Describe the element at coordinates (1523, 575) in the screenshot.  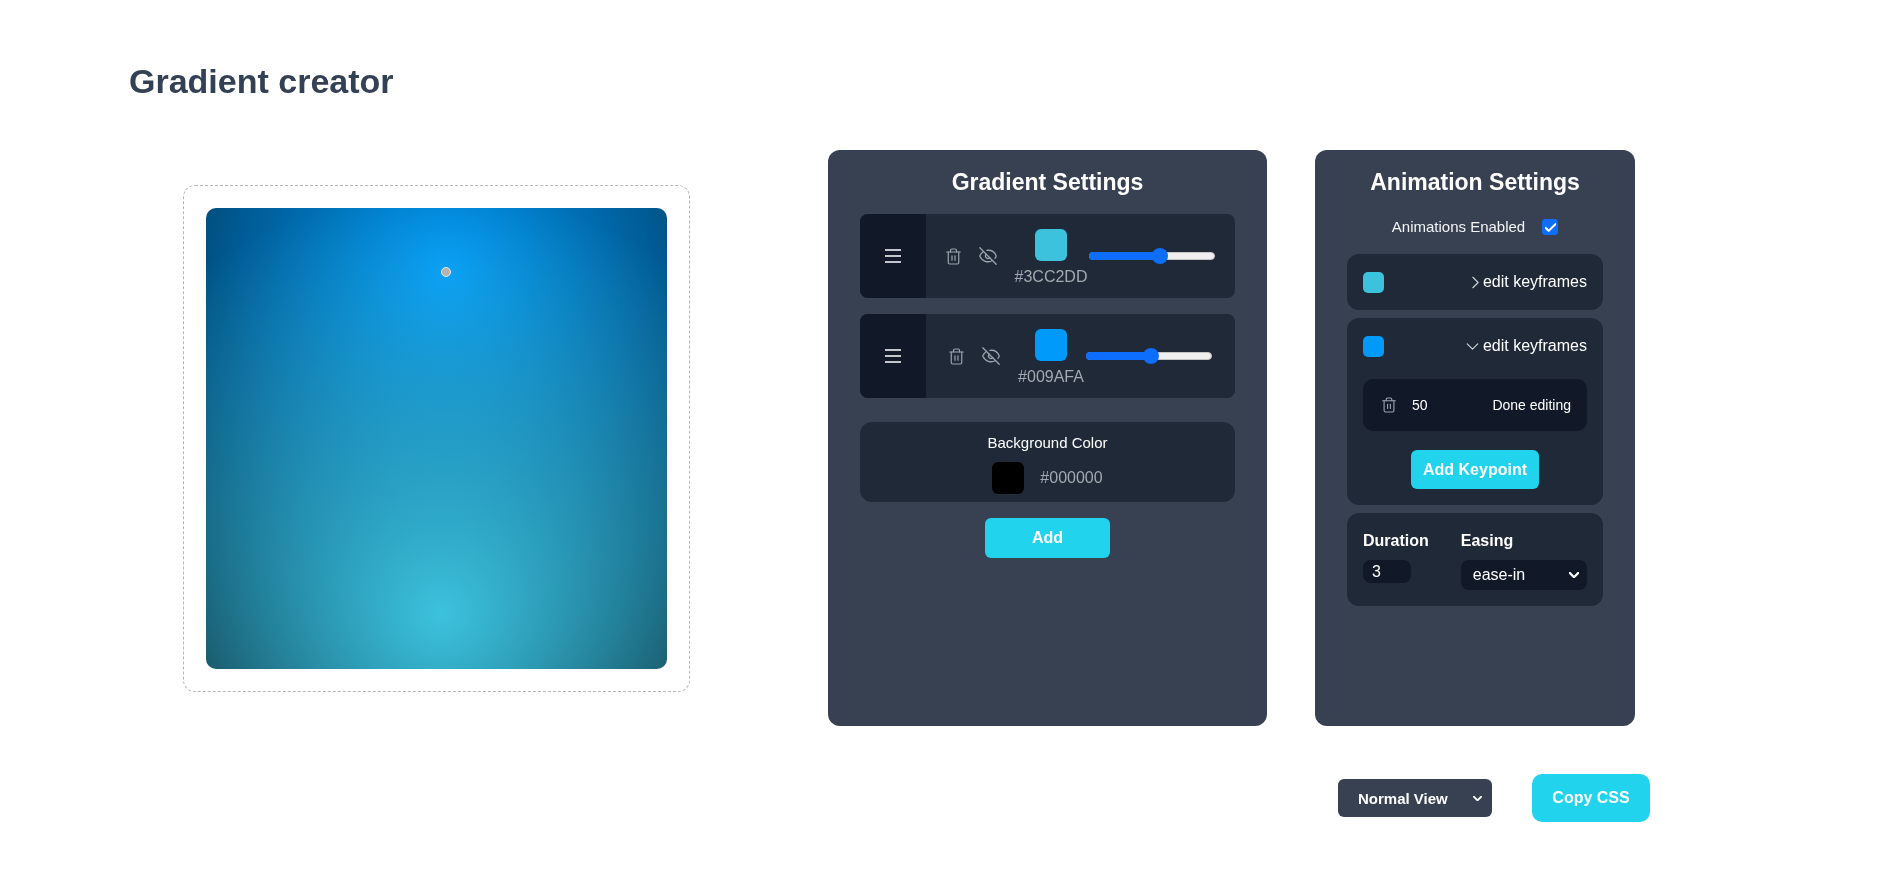
I see `easing-select: ease-in` at that location.